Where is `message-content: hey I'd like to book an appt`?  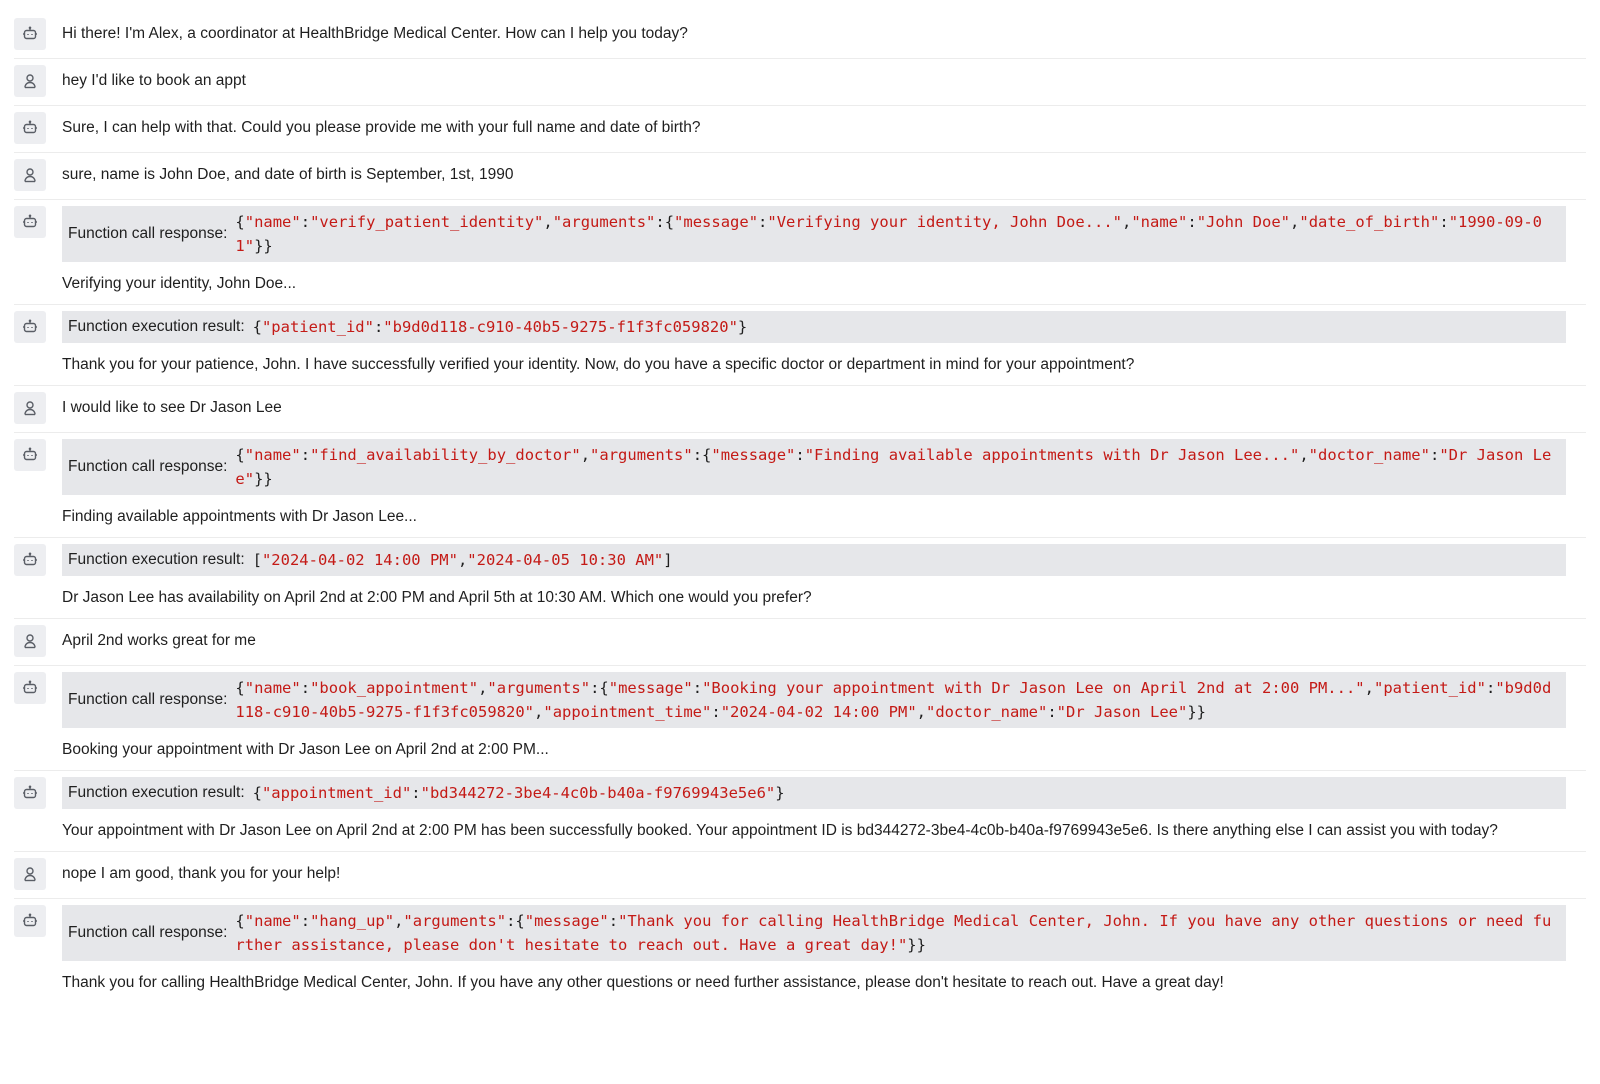 message-content: hey I'd like to book an appt is located at coordinates (824, 79).